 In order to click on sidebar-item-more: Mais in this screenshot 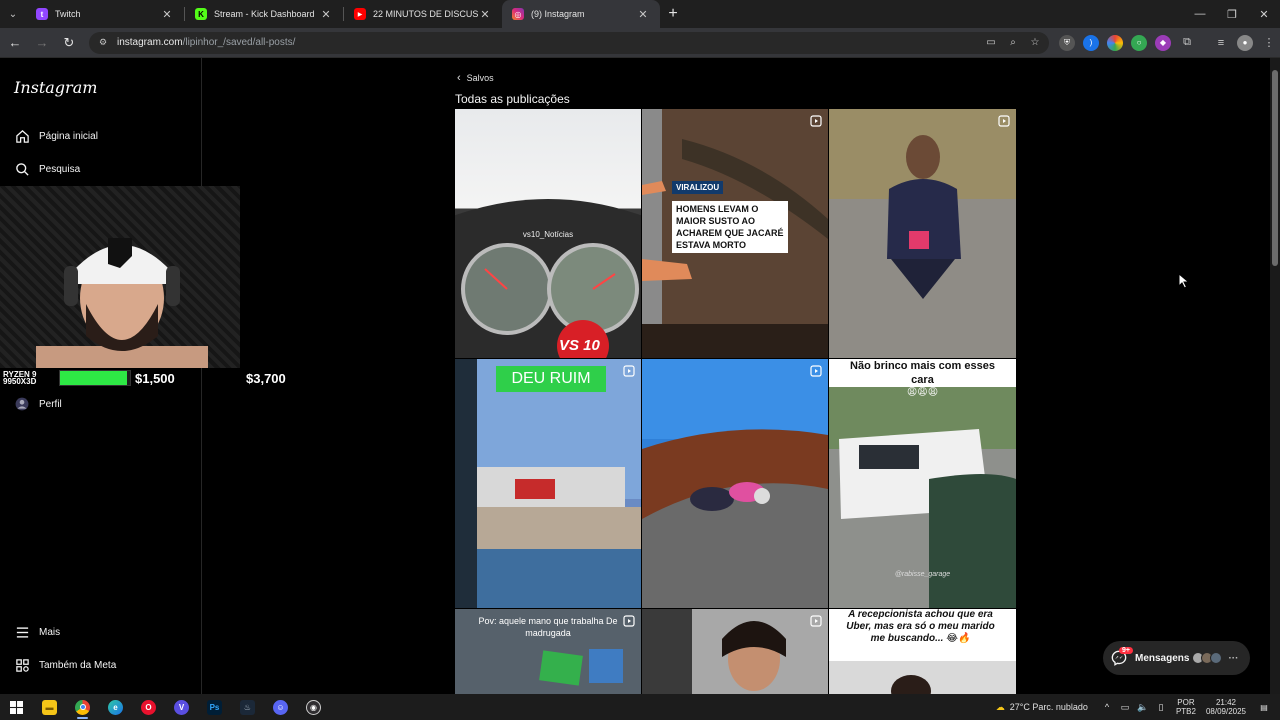, I will do `click(37, 632)`.